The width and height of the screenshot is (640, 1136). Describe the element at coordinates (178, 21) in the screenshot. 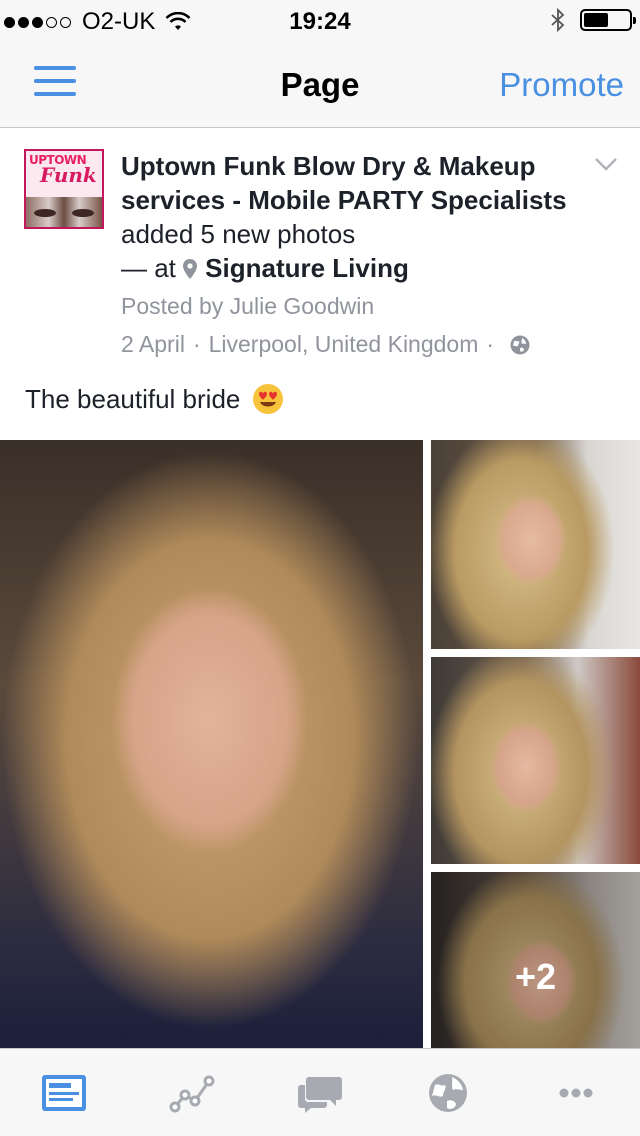

I see `wifi-icon` at that location.